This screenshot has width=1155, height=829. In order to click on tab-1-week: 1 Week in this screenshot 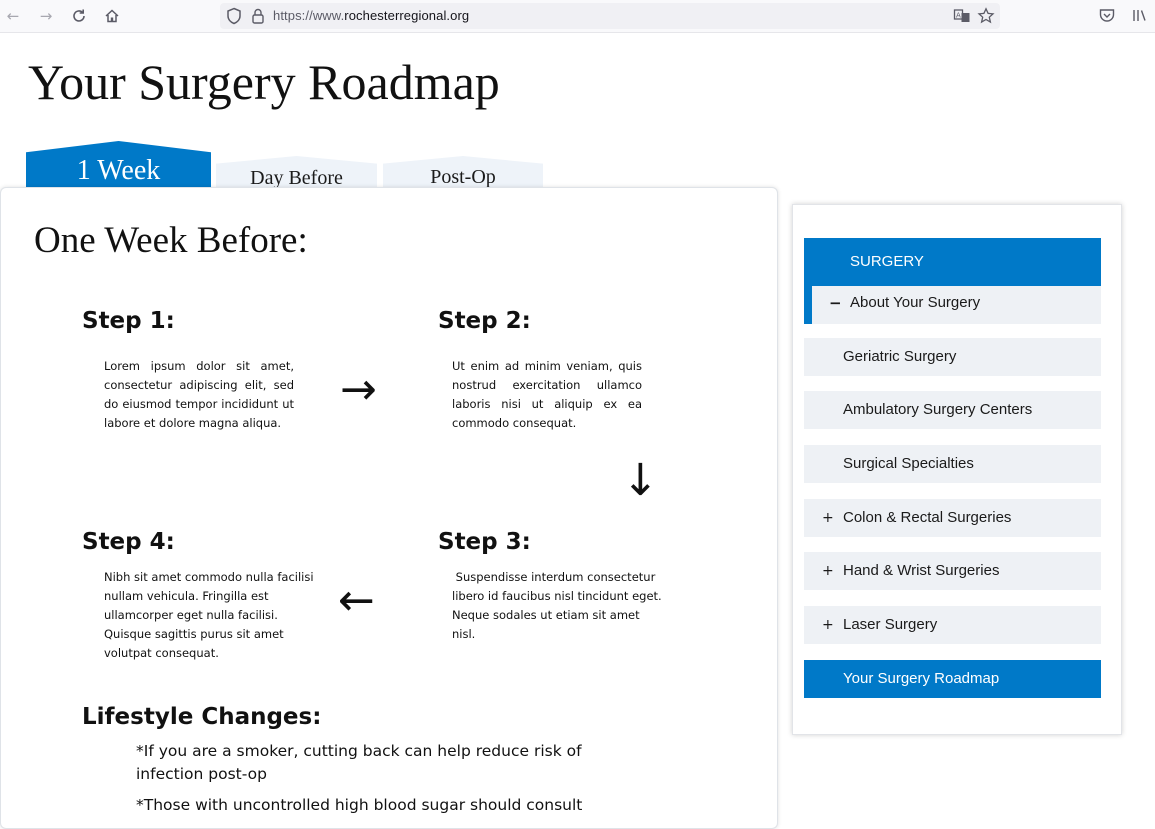, I will do `click(118, 164)`.